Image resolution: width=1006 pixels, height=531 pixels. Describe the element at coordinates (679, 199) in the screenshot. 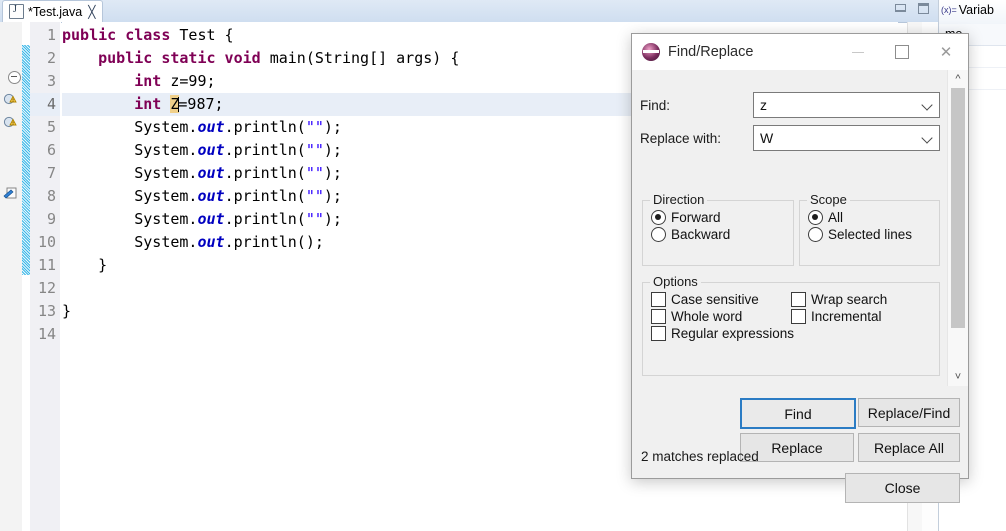

I see `direction-legend: Direction` at that location.